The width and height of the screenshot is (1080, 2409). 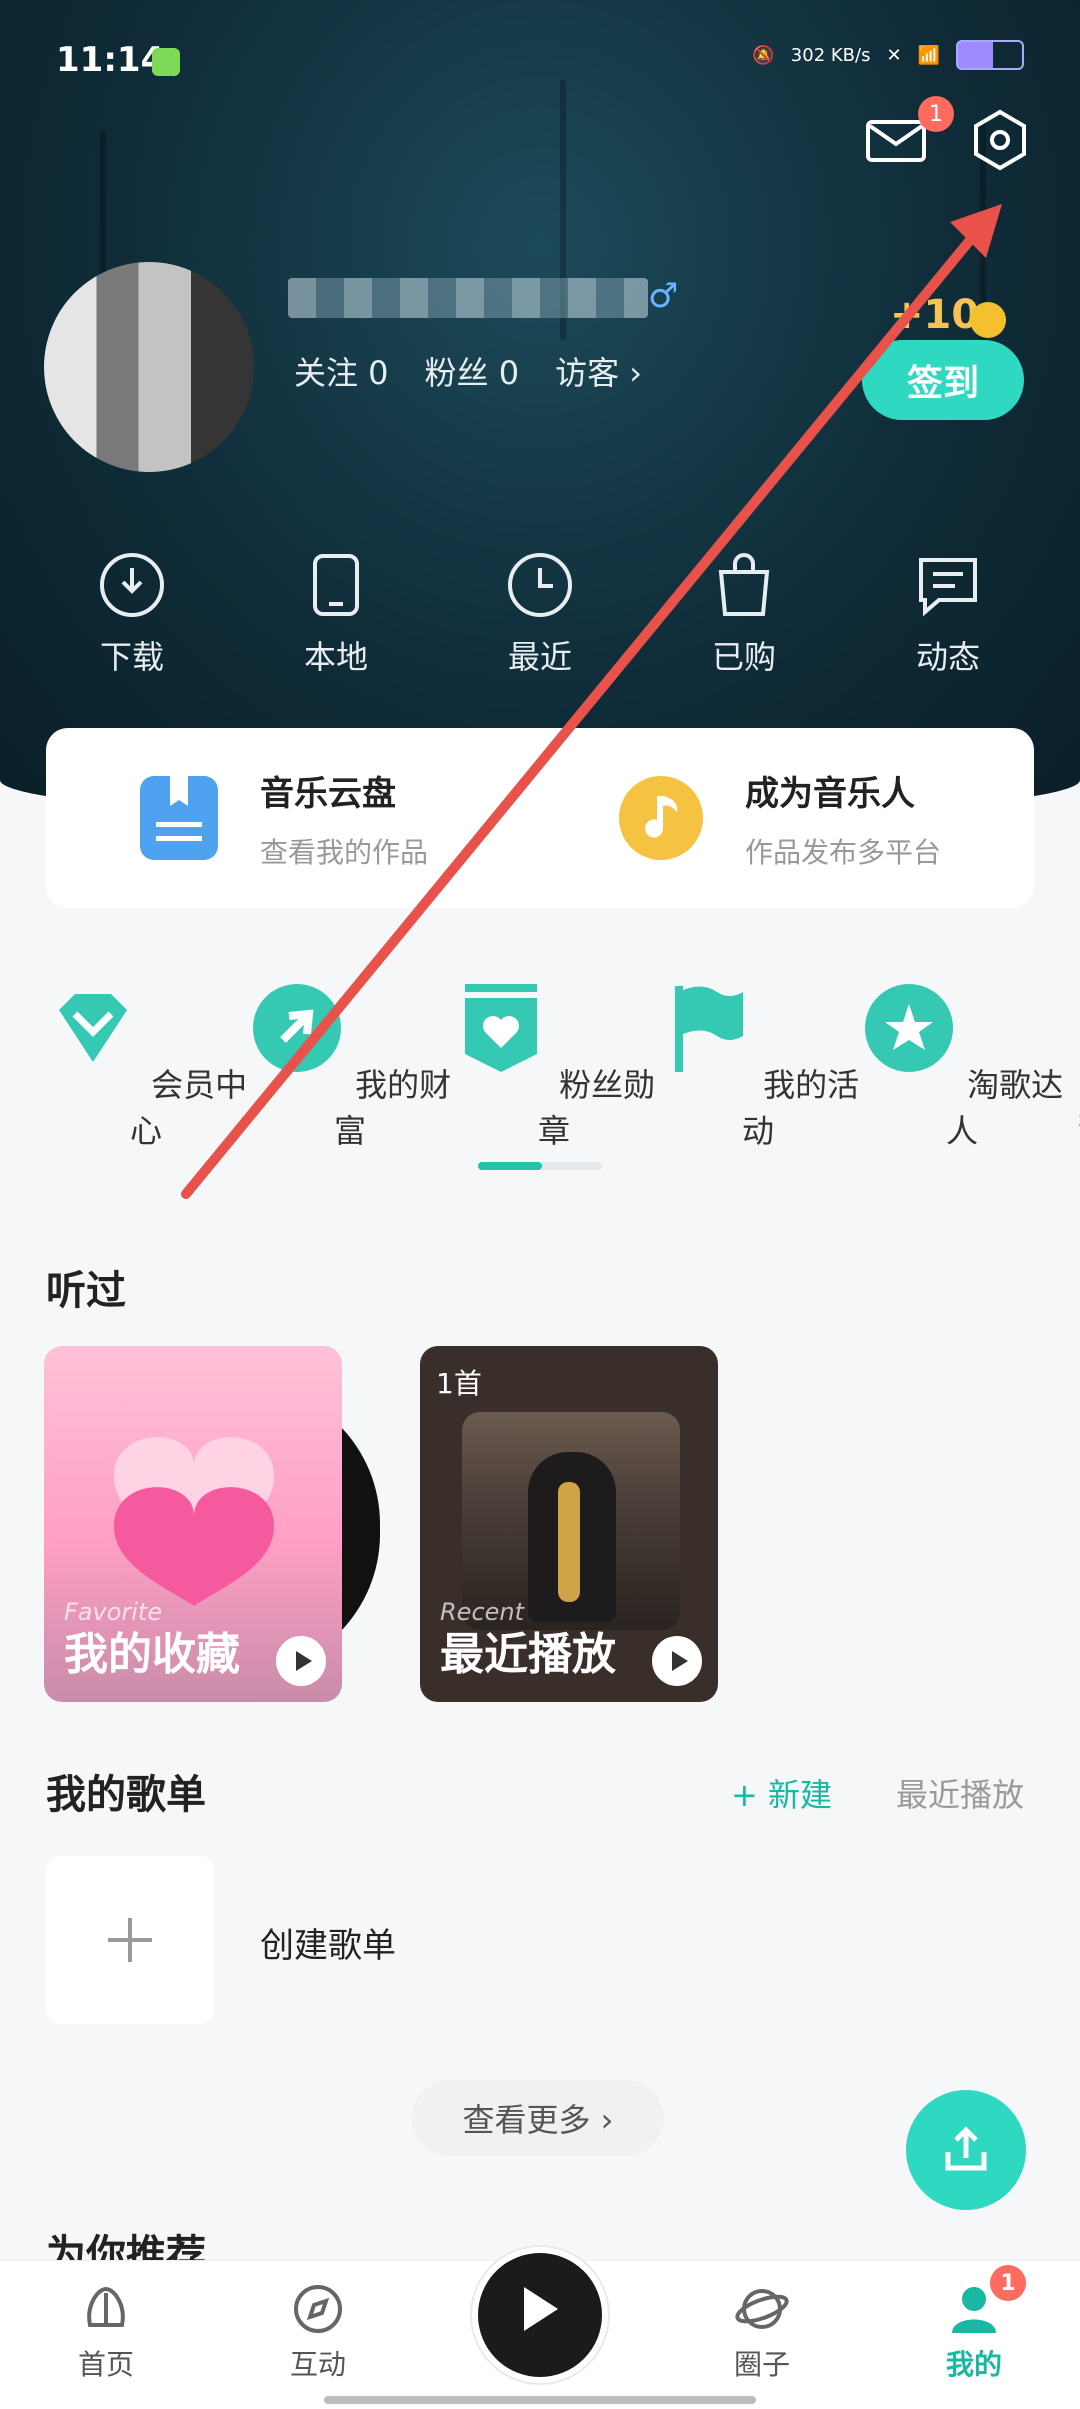 I want to click on clock-icon, so click(x=540, y=585).